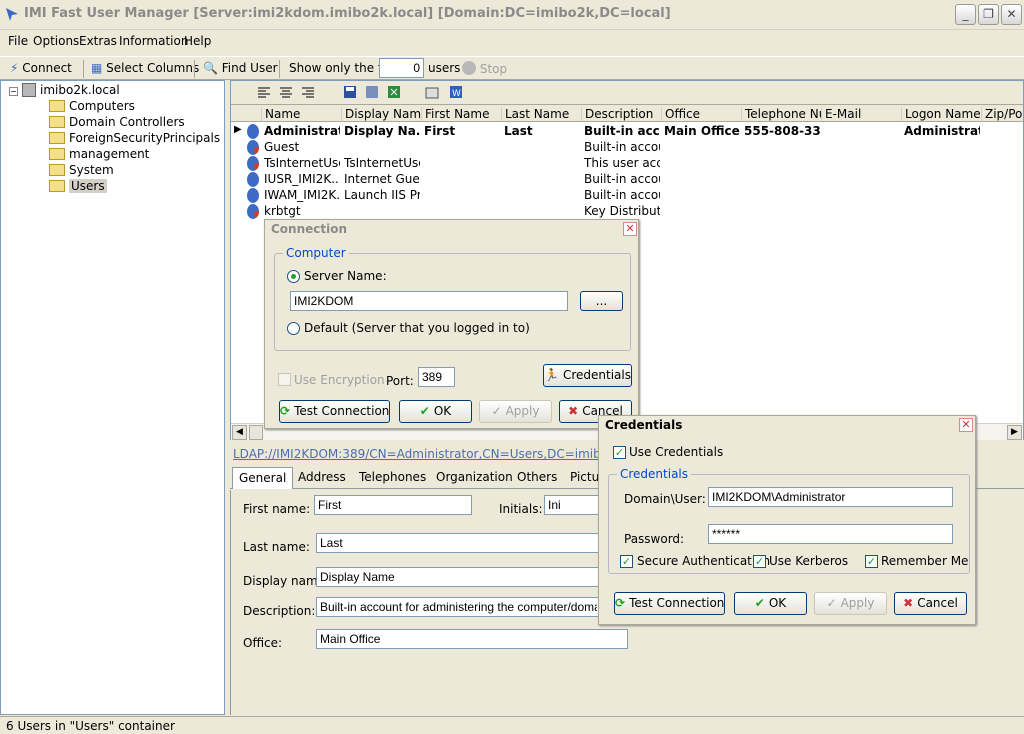 The width and height of the screenshot is (1024, 734). What do you see at coordinates (704, 561) in the screenshot?
I see `secure-authentication-label: Secure Authentication` at bounding box center [704, 561].